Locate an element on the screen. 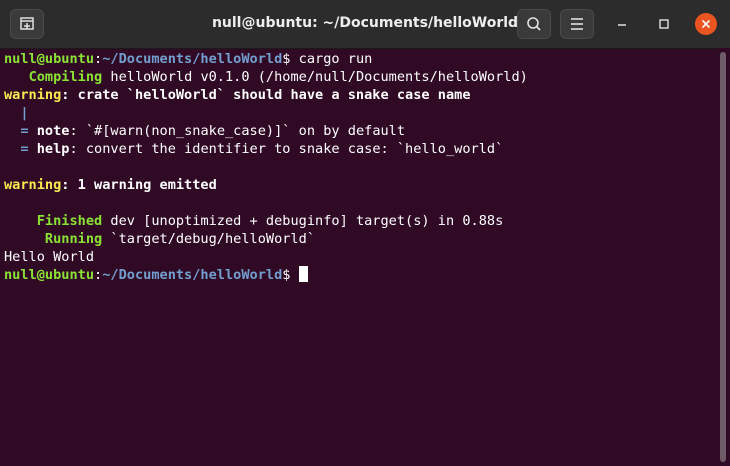 The width and height of the screenshot is (730, 466). search-icon is located at coordinates (534, 24).